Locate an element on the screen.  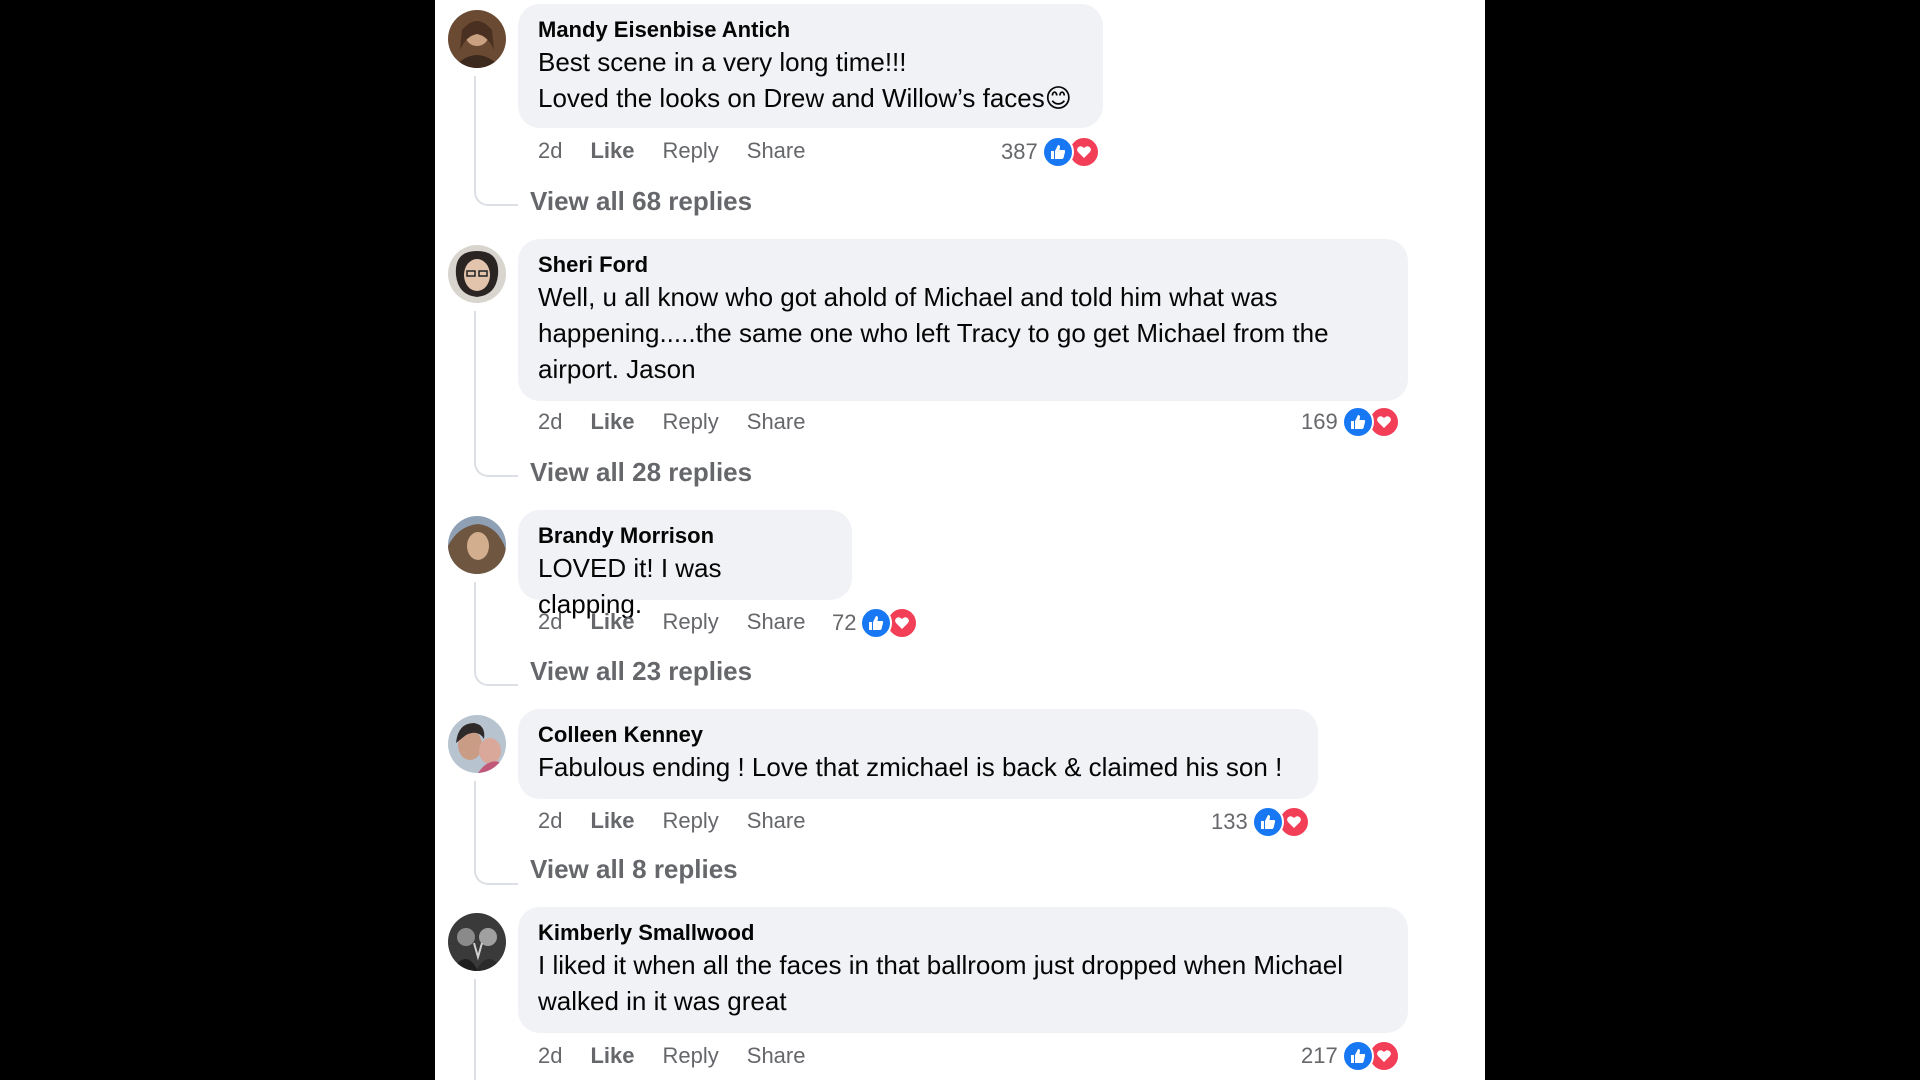
reaction-count: 387 is located at coordinates (1019, 151).